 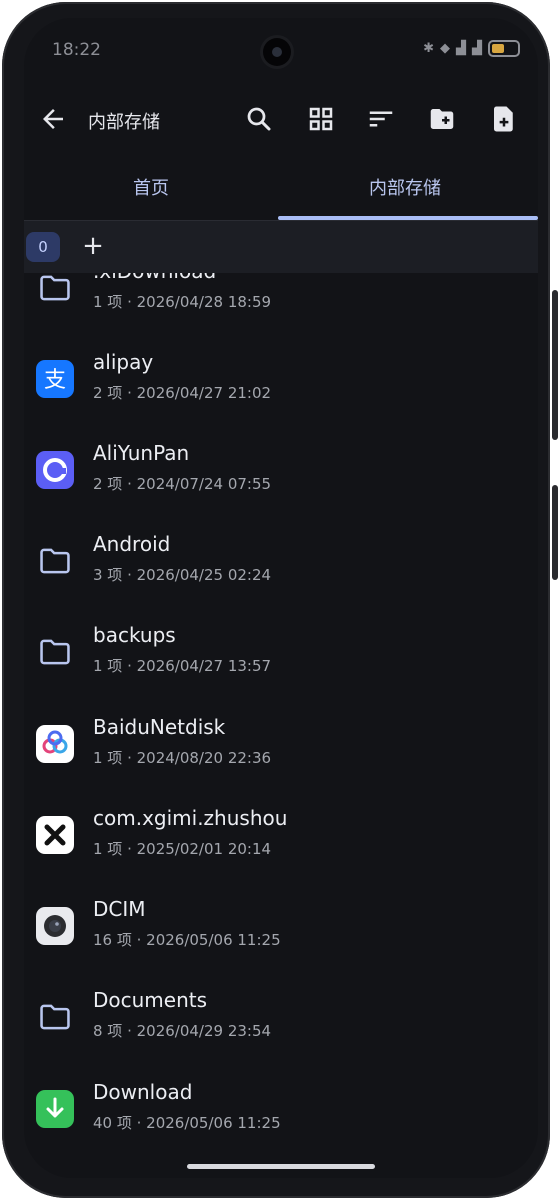 What do you see at coordinates (134, 635) in the screenshot?
I see `file-name: backups` at bounding box center [134, 635].